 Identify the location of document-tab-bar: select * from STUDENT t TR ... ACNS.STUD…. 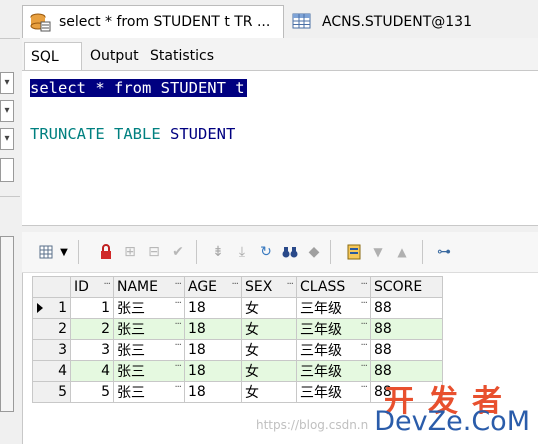
(280, 19).